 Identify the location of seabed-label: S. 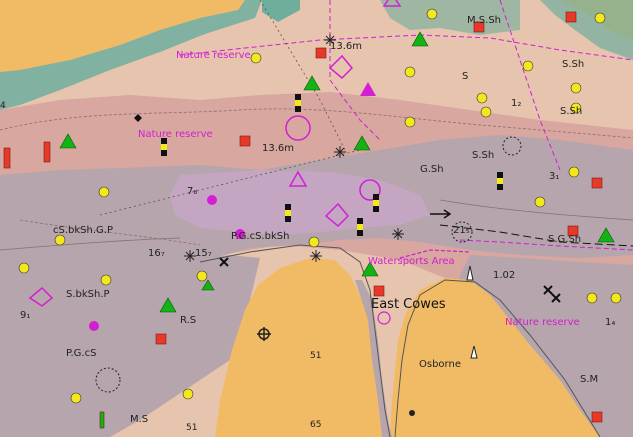
(465, 76).